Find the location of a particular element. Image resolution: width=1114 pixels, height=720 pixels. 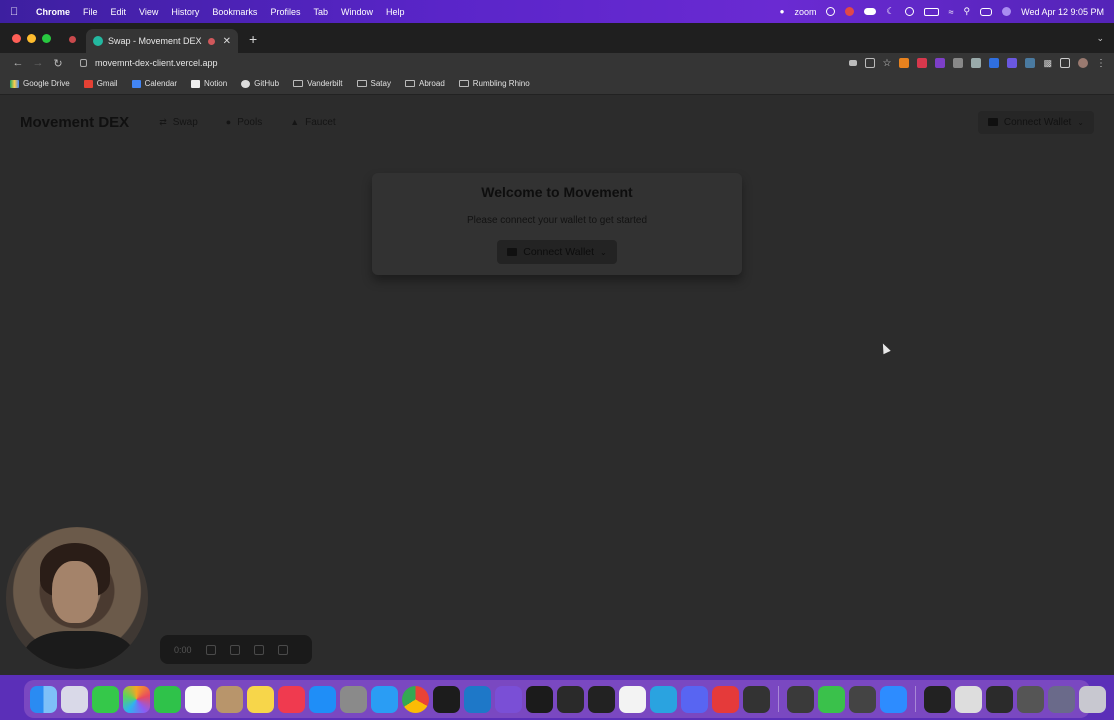

bookmark-calendar: Calendar is located at coordinates (154, 83).